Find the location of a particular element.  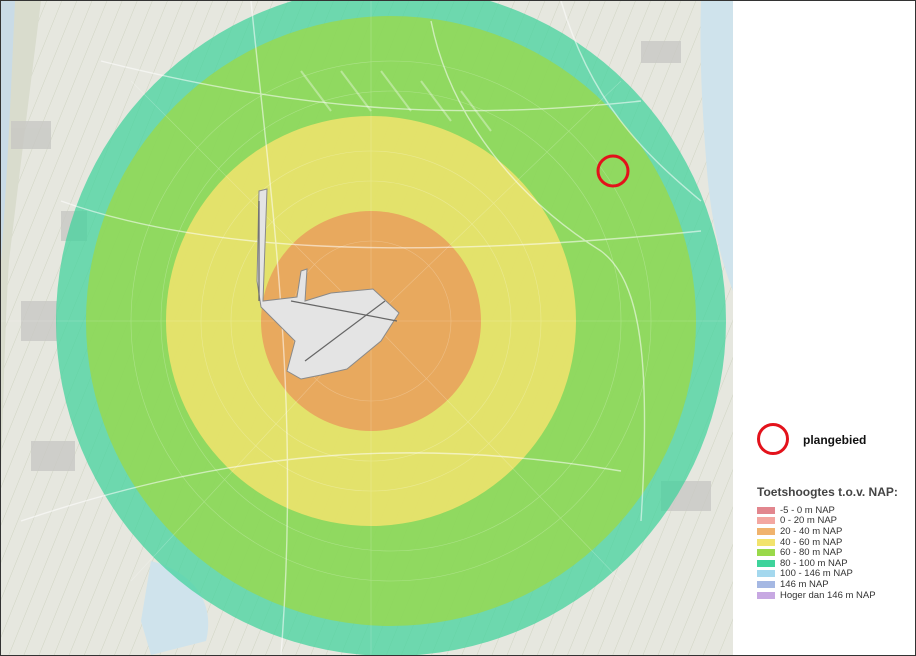

legend-item: 40 - 60 m NAP is located at coordinates (834, 542).